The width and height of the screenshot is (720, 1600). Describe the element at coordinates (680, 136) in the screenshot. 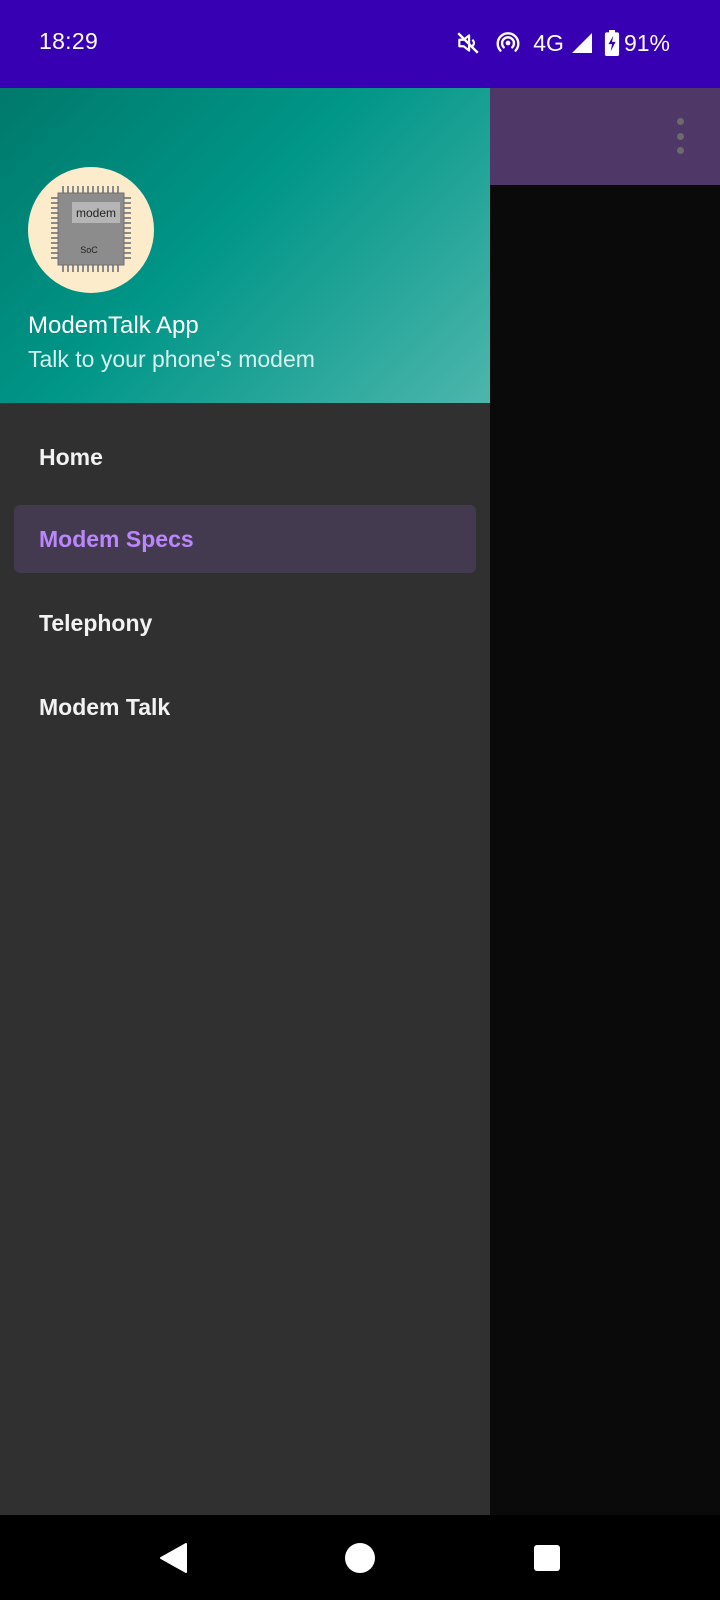

I see `more-vert-icon` at that location.